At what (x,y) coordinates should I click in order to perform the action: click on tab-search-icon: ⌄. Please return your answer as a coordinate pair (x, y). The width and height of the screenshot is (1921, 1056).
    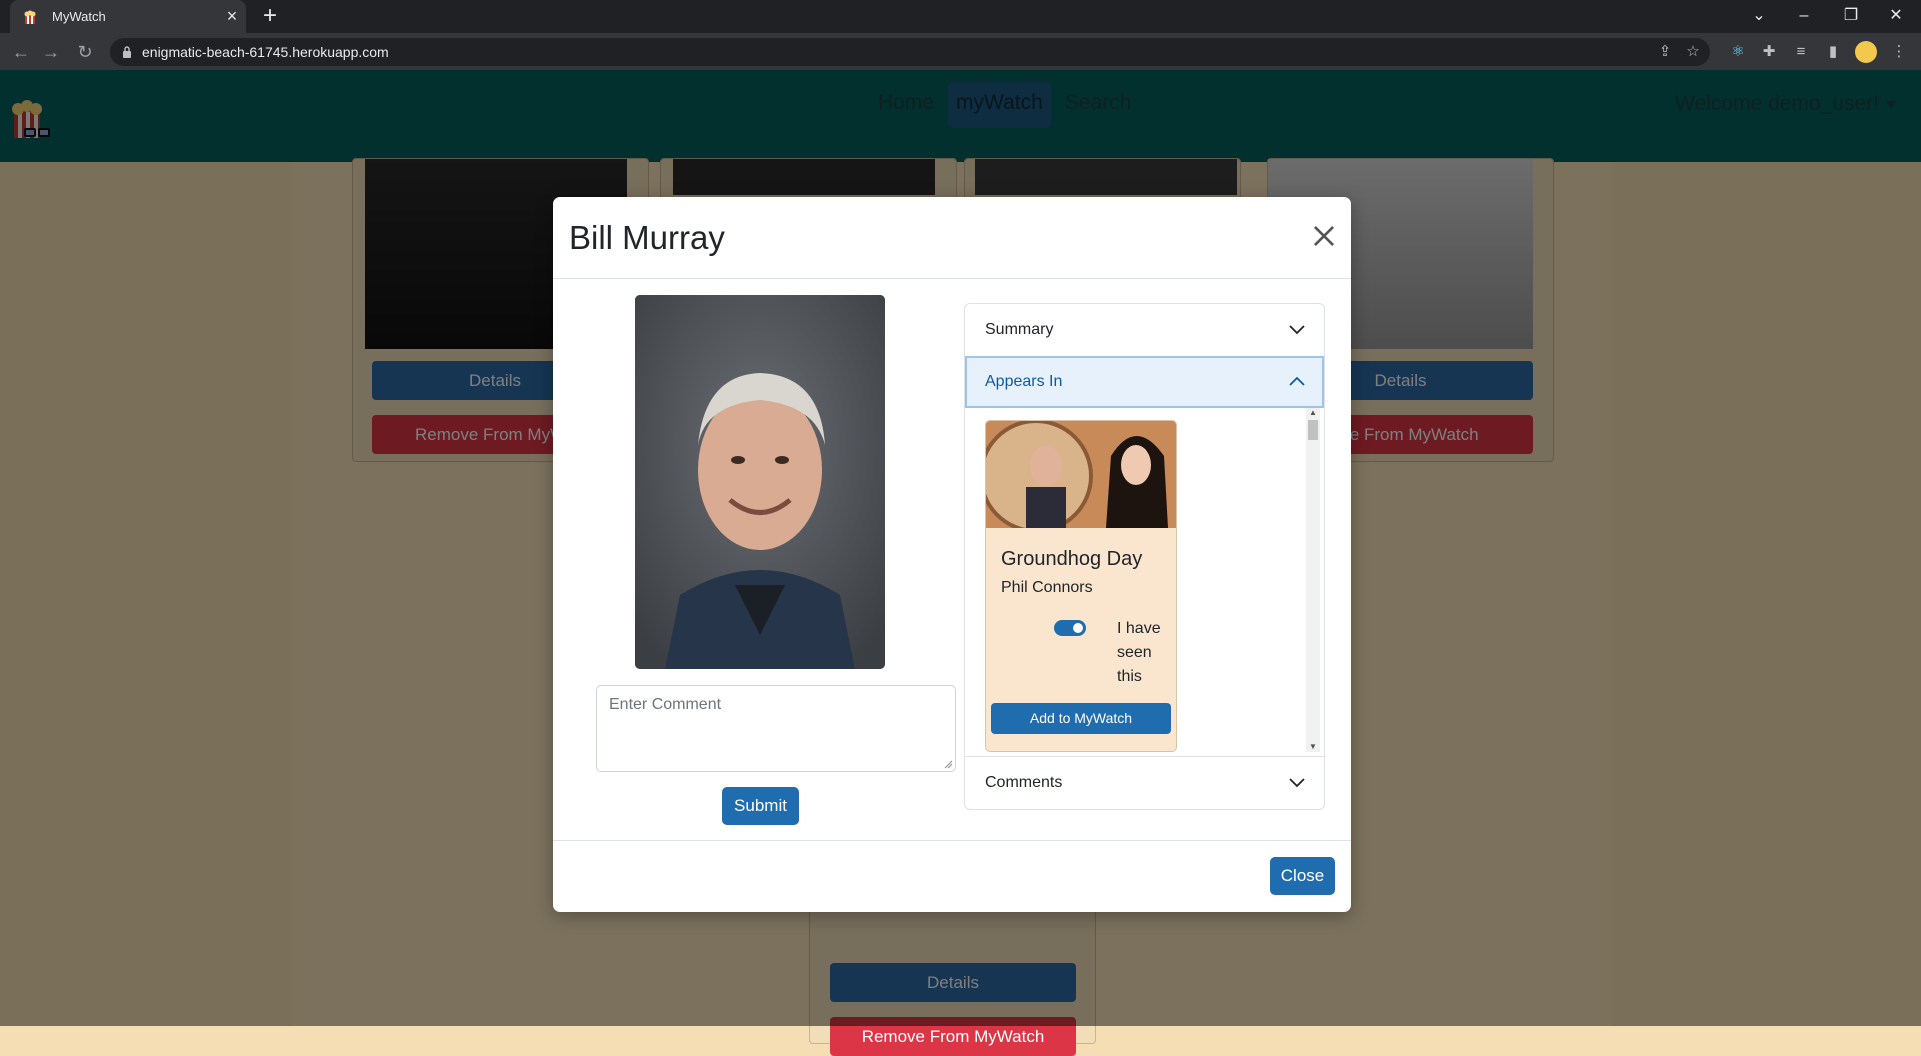
    Looking at the image, I should click on (1759, 16).